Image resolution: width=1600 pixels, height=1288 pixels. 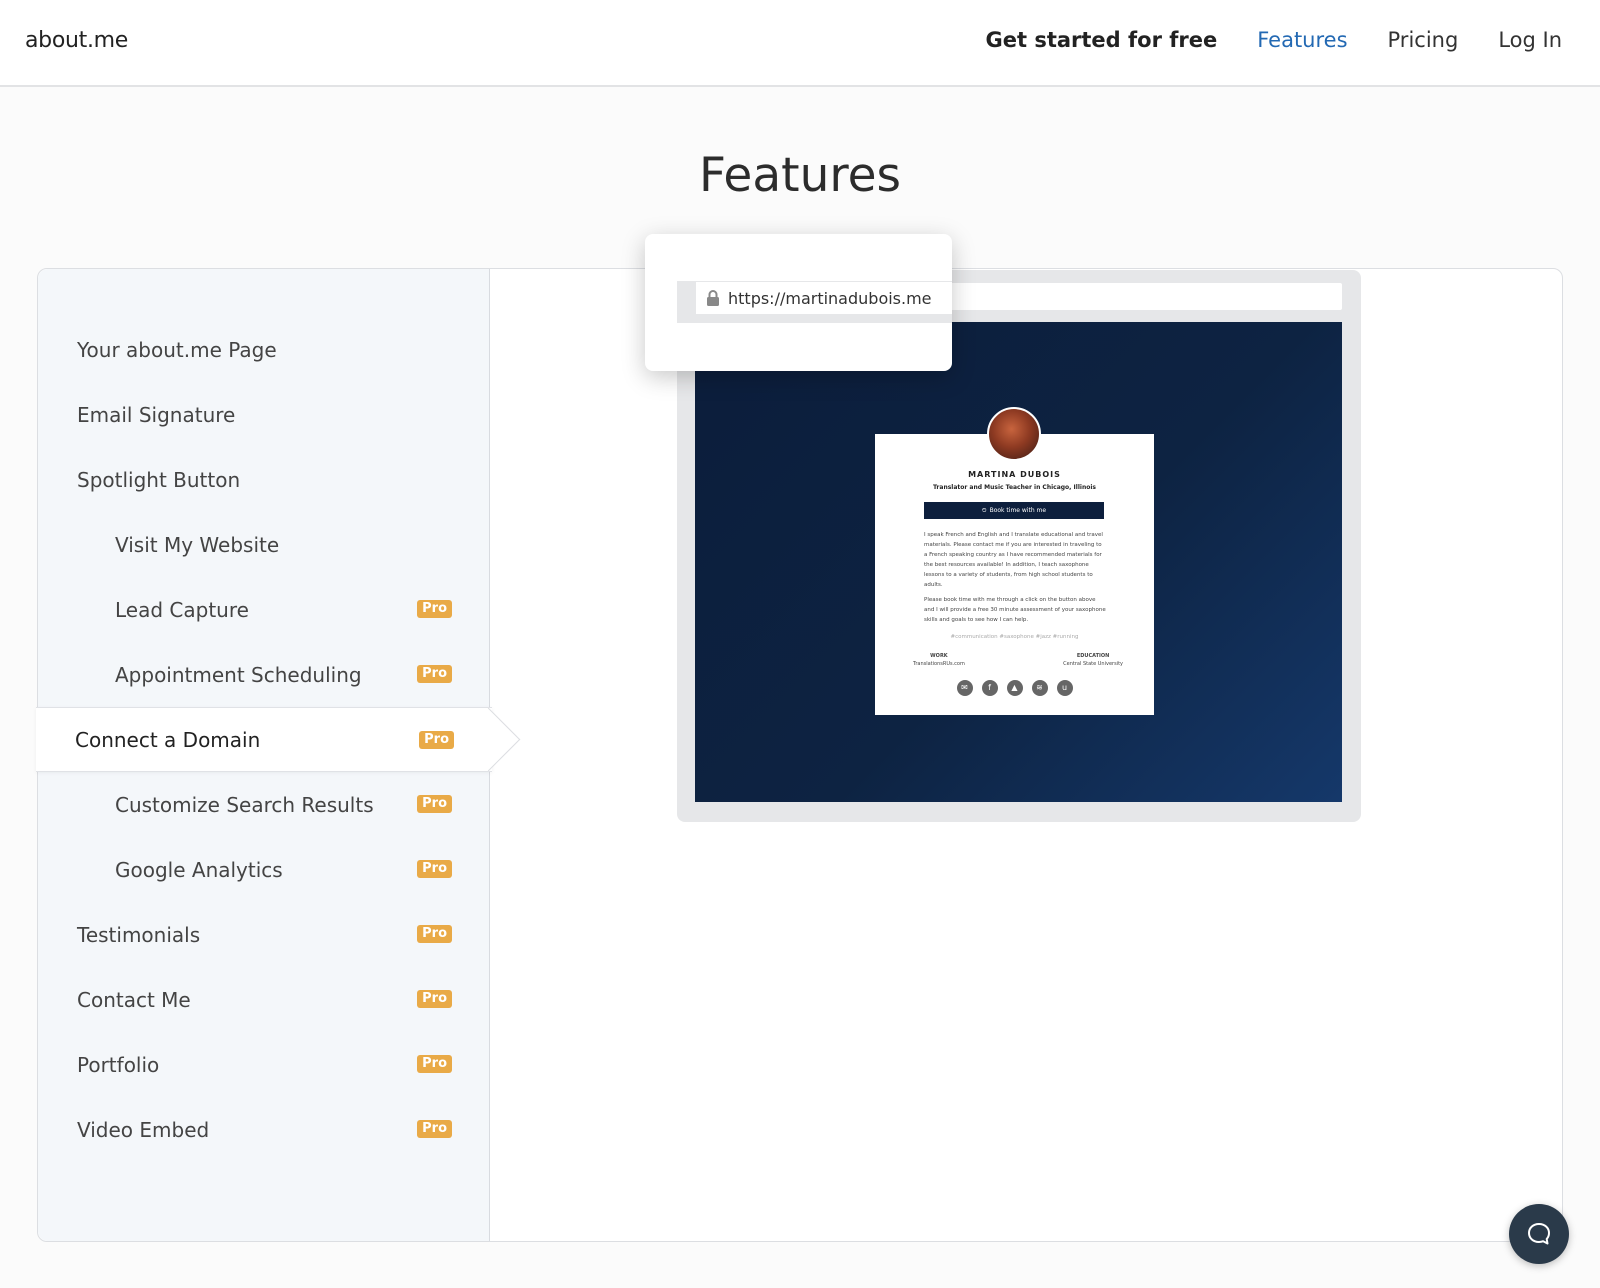 I want to click on sidebar-item-label: Visit My Website, so click(x=197, y=544).